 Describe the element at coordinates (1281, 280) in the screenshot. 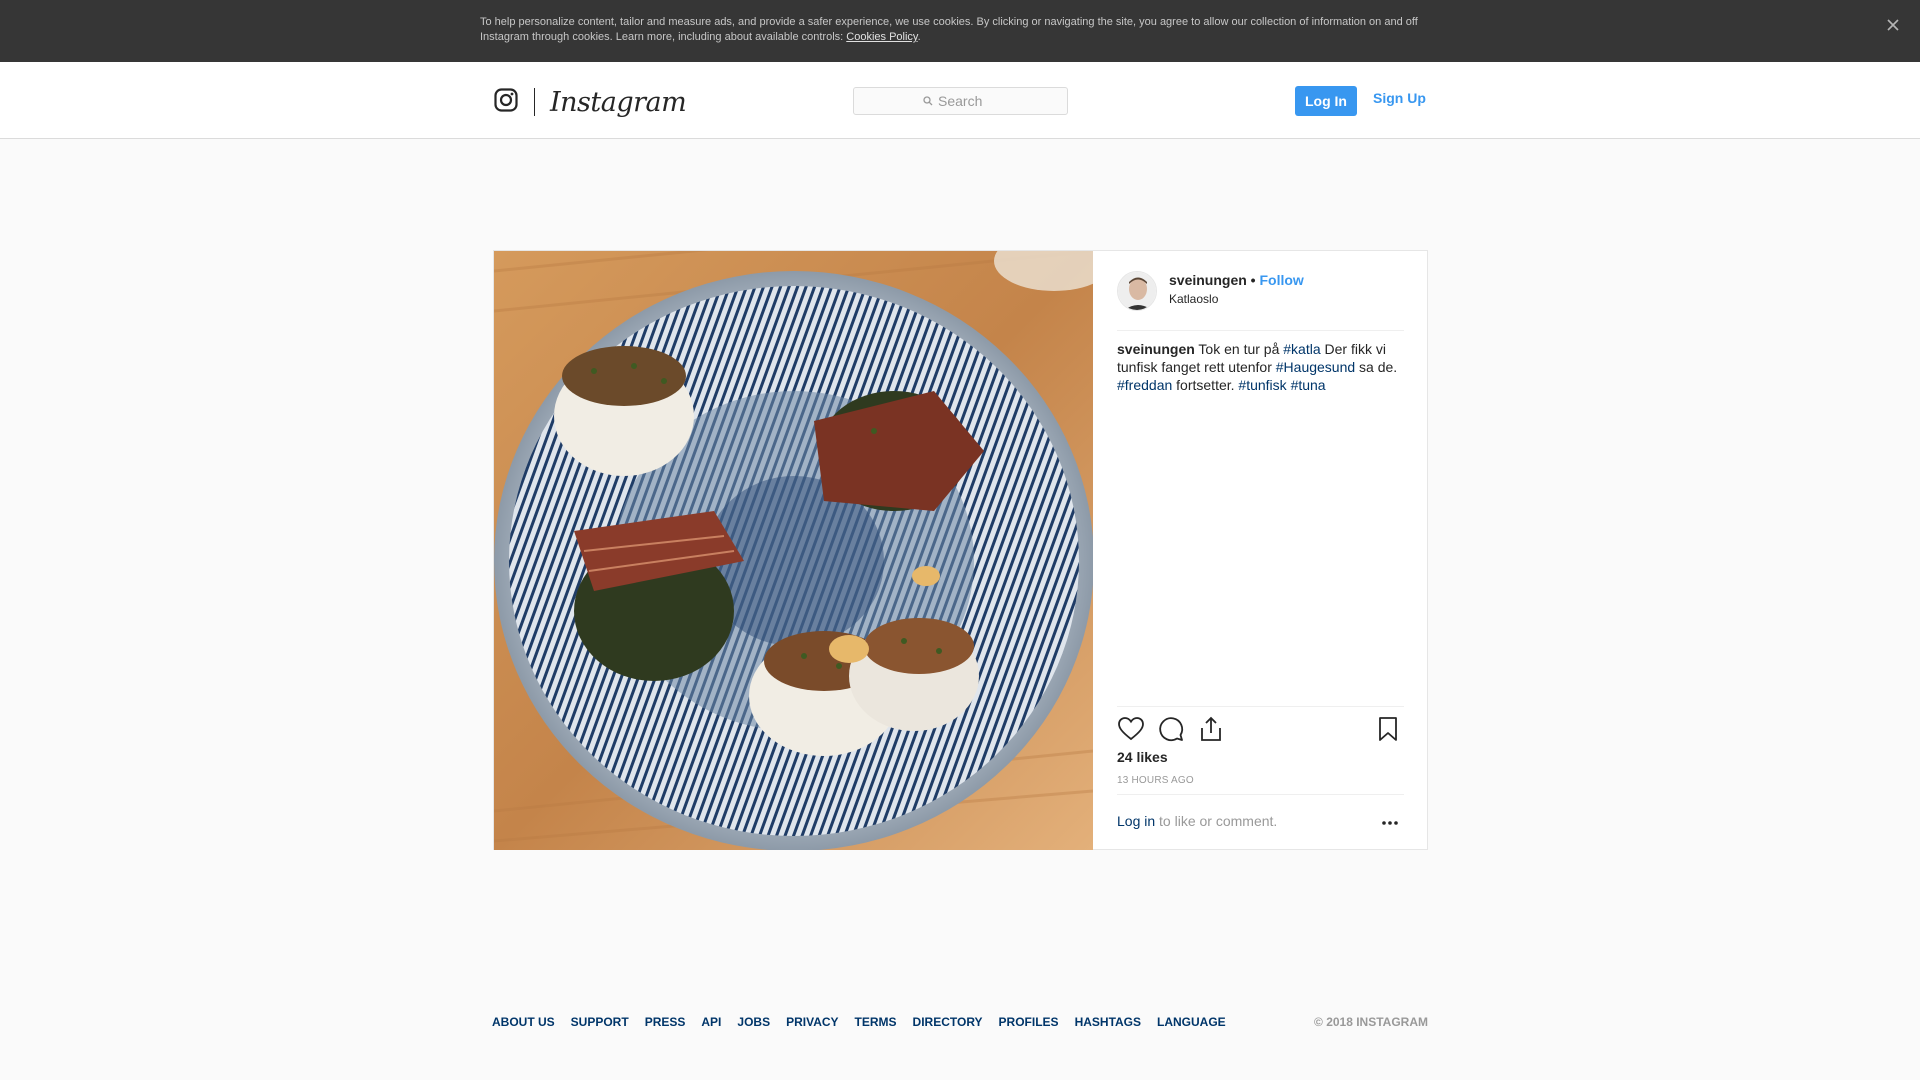

I see `follow-button: Follow` at that location.